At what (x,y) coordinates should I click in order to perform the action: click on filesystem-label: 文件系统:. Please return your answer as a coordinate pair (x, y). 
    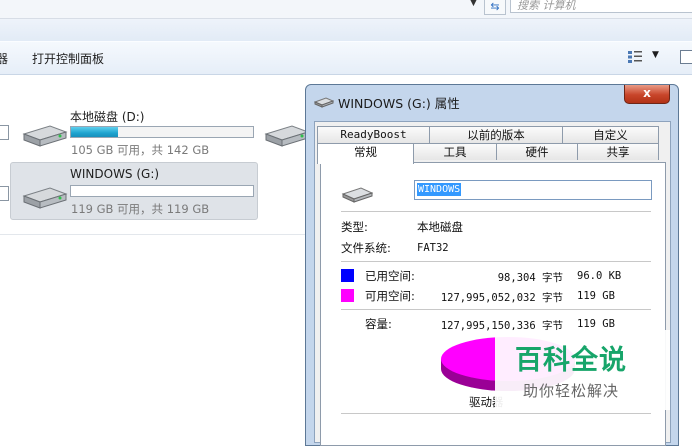
    Looking at the image, I should click on (366, 248).